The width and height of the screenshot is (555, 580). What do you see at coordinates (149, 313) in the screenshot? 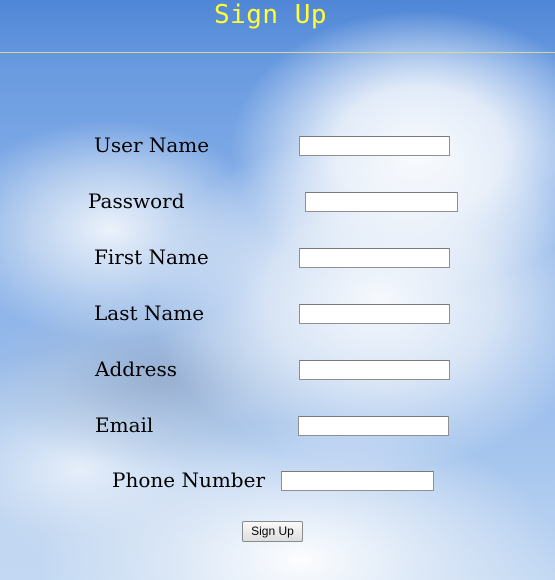
I see `last-name-label: Last Name` at bounding box center [149, 313].